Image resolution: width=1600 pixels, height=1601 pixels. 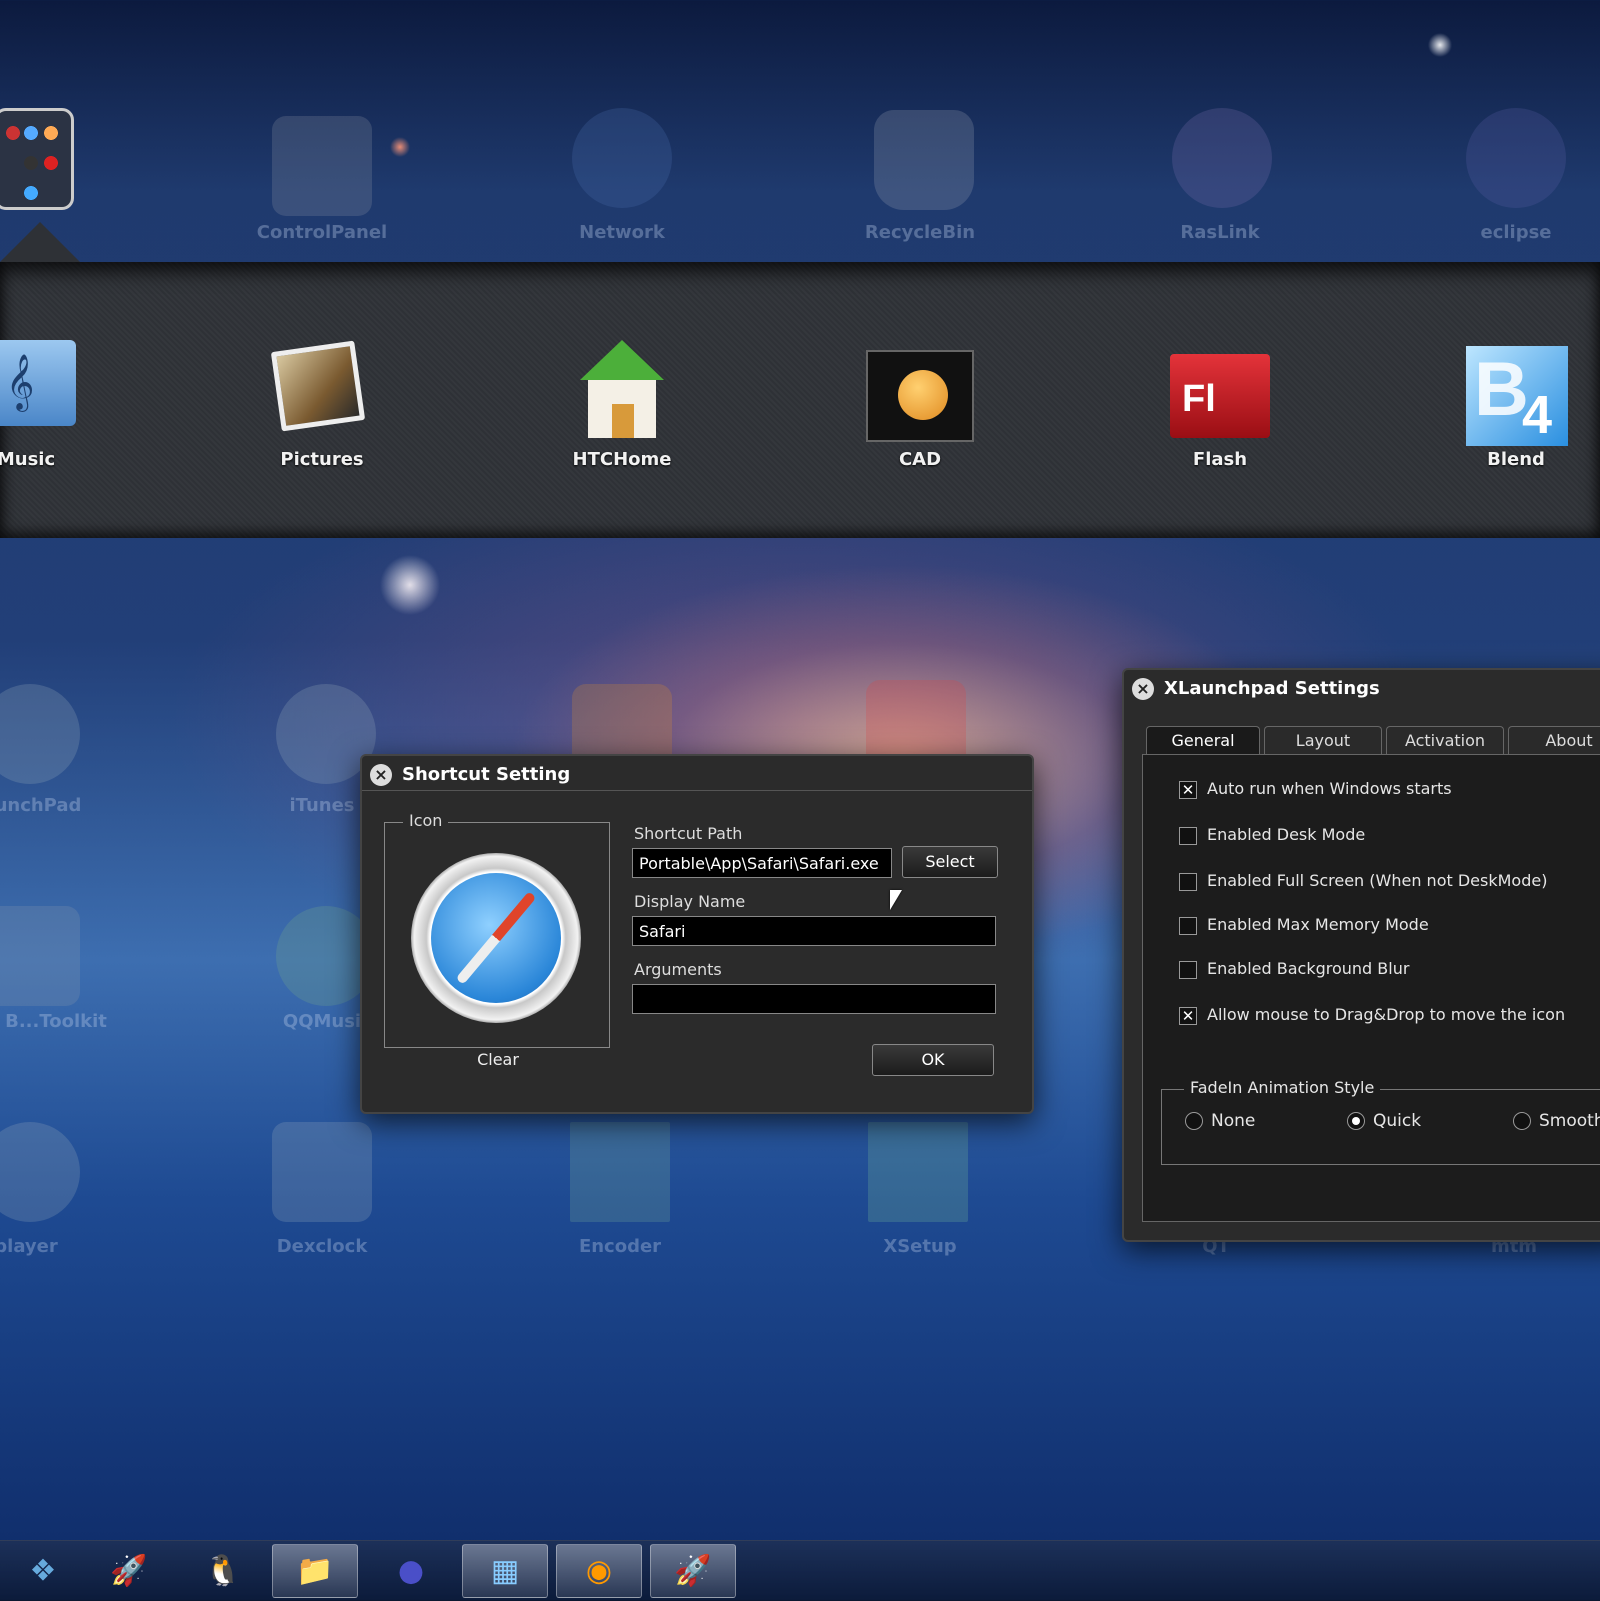 I want to click on option-background-blur: Enabled Background Blur, so click(x=1294, y=970).